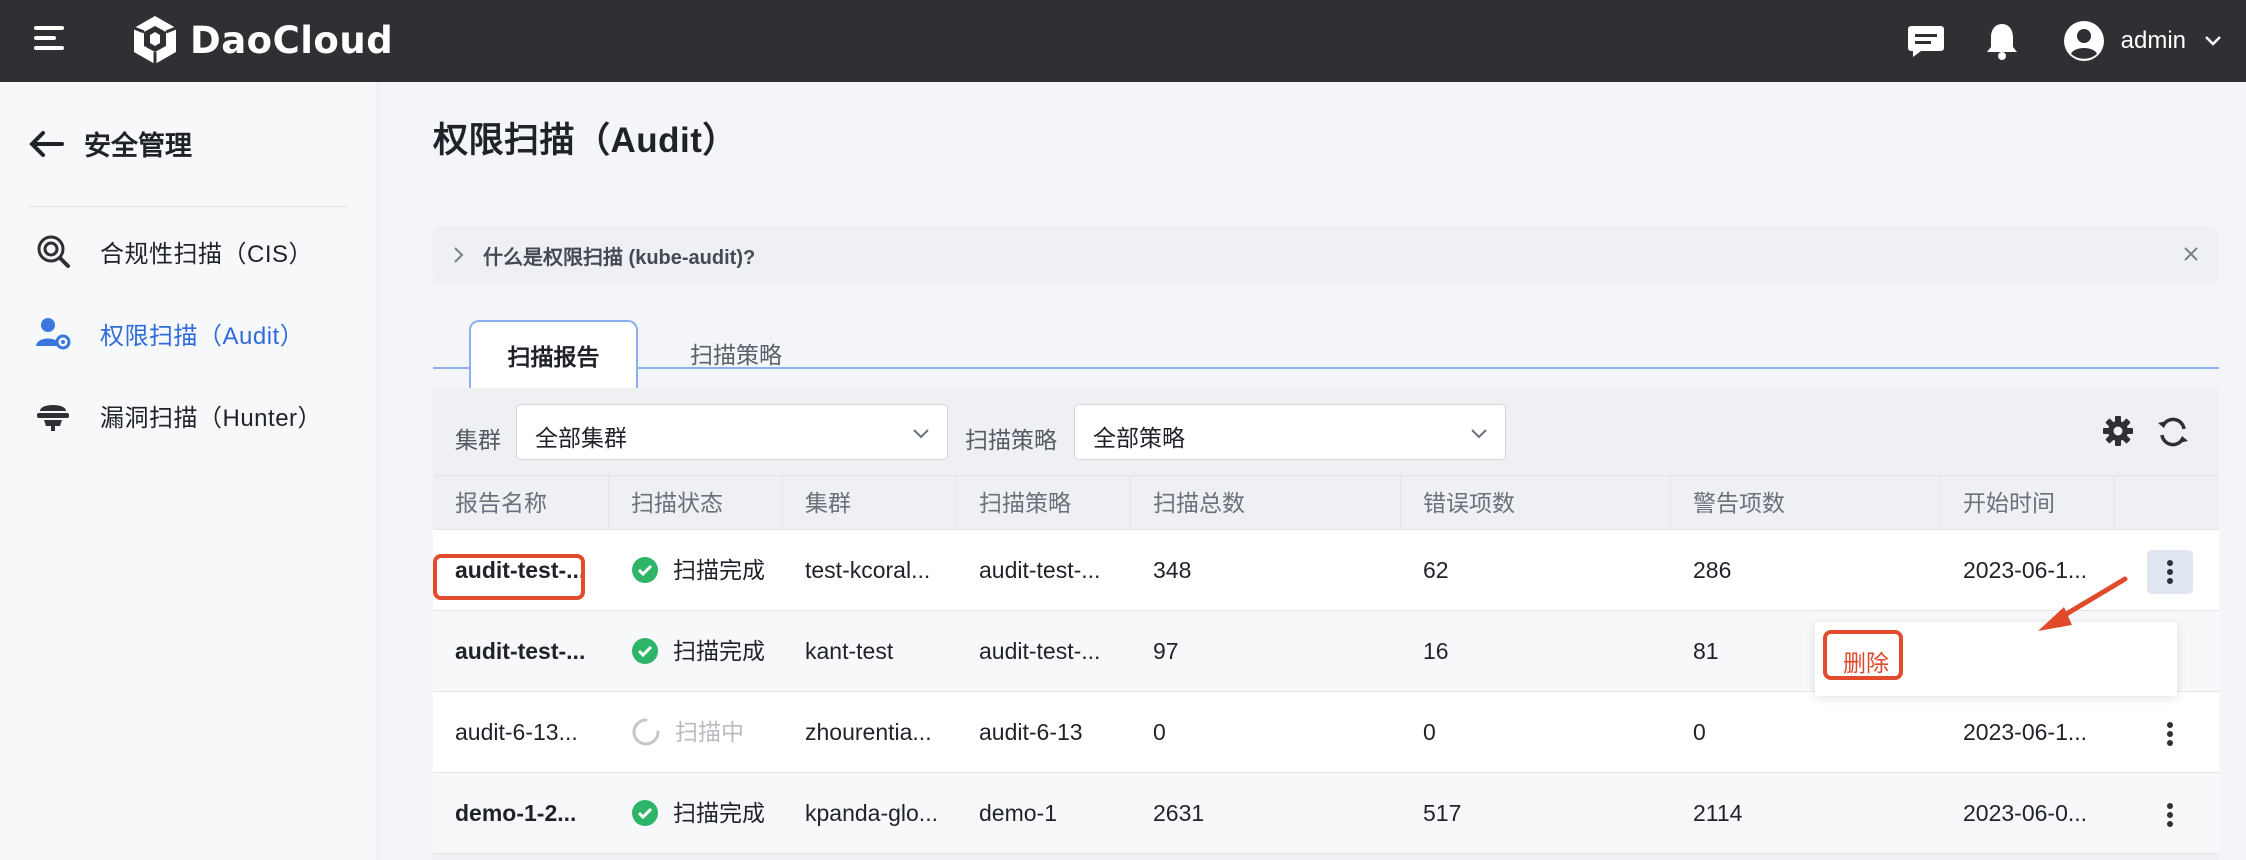  Describe the element at coordinates (2153, 40) in the screenshot. I see `user-name: admin` at that location.